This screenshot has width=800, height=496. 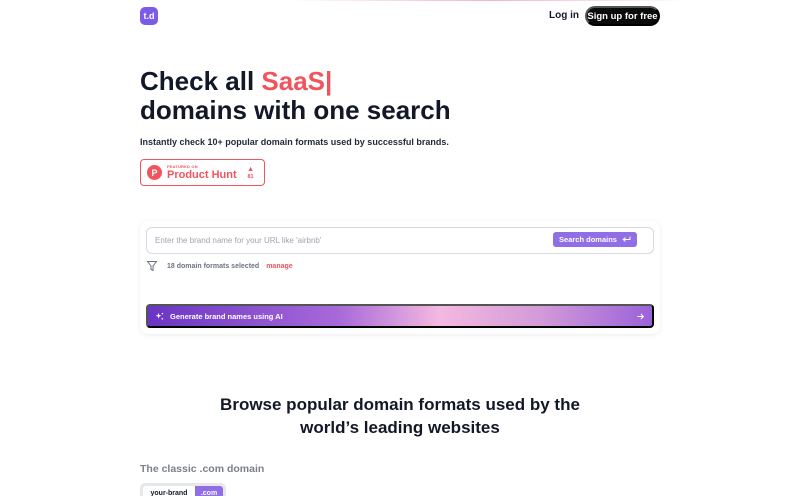 What do you see at coordinates (490, 0) in the screenshot?
I see `top-gradient-line` at bounding box center [490, 0].